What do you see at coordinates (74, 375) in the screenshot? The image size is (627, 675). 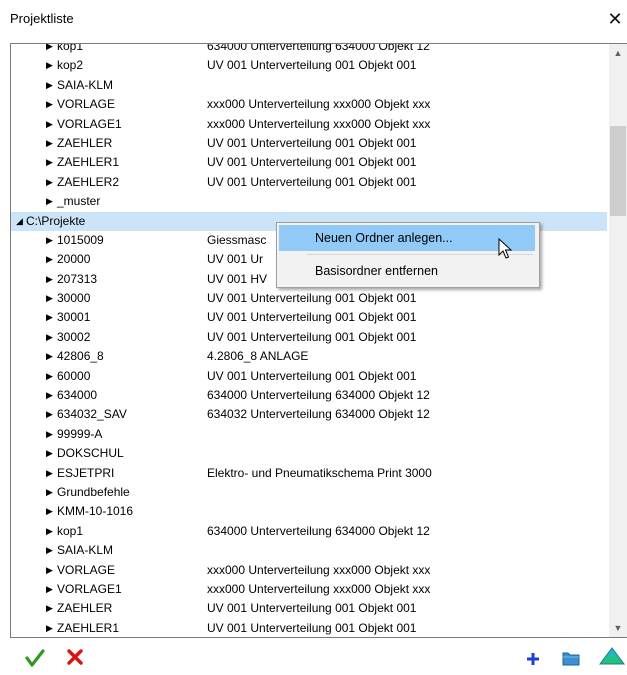 I see `tree-row-name: 60000` at bounding box center [74, 375].